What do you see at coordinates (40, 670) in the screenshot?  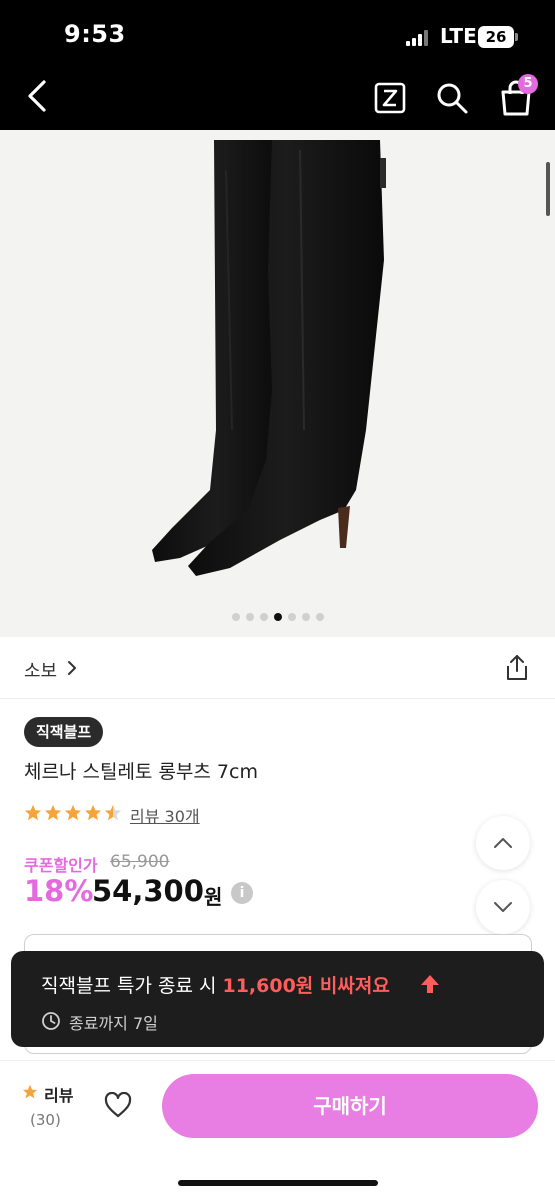 I see `brand-name: 소보` at bounding box center [40, 670].